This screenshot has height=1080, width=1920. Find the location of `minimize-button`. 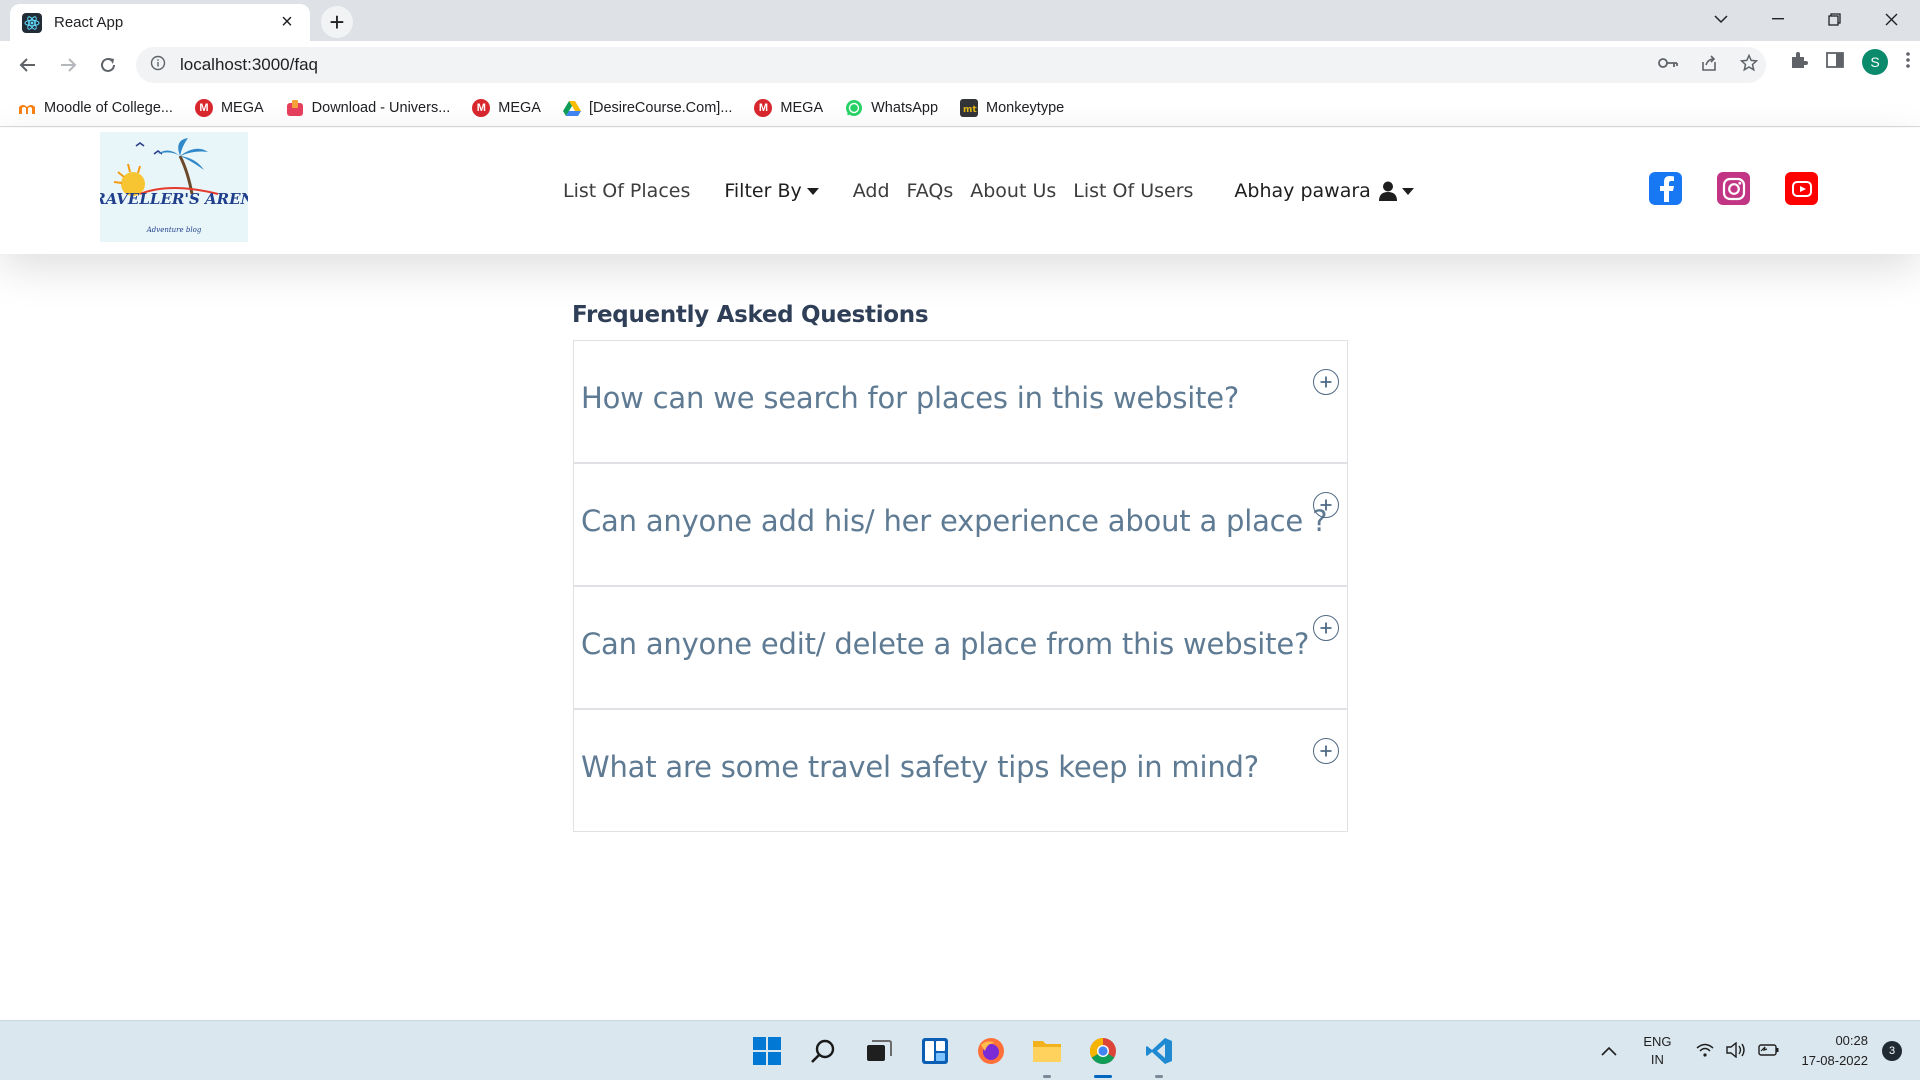

minimize-button is located at coordinates (1777, 19).